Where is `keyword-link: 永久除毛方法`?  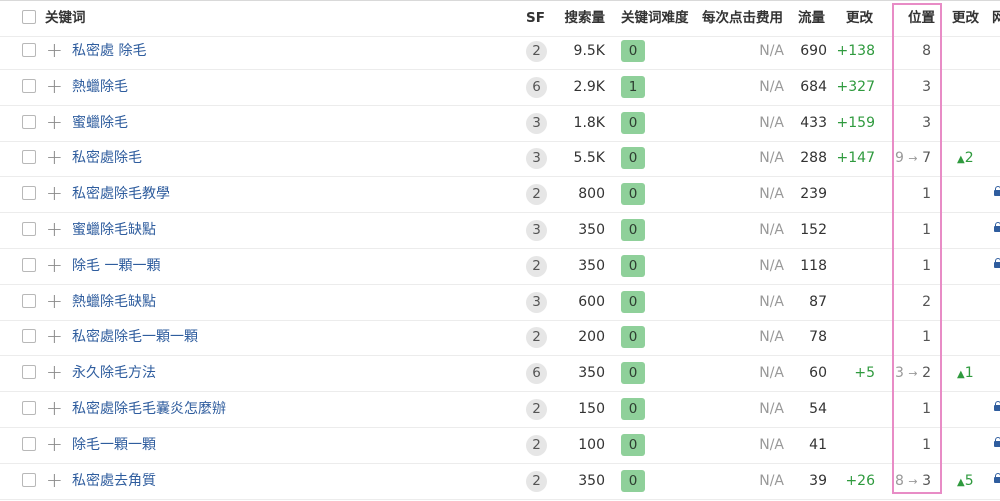
keyword-link: 永久除毛方法 is located at coordinates (114, 373).